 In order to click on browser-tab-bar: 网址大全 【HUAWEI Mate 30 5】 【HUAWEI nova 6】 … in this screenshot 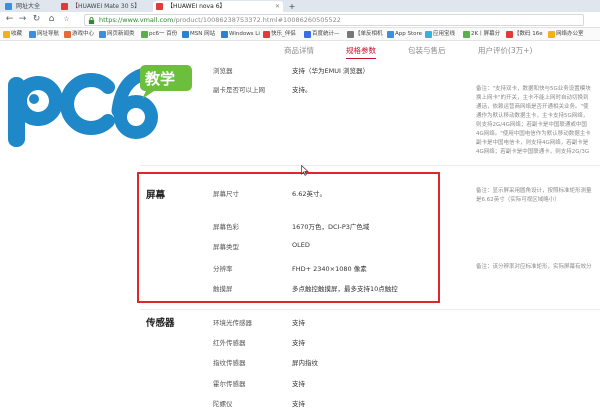, I will do `click(300, 6)`.